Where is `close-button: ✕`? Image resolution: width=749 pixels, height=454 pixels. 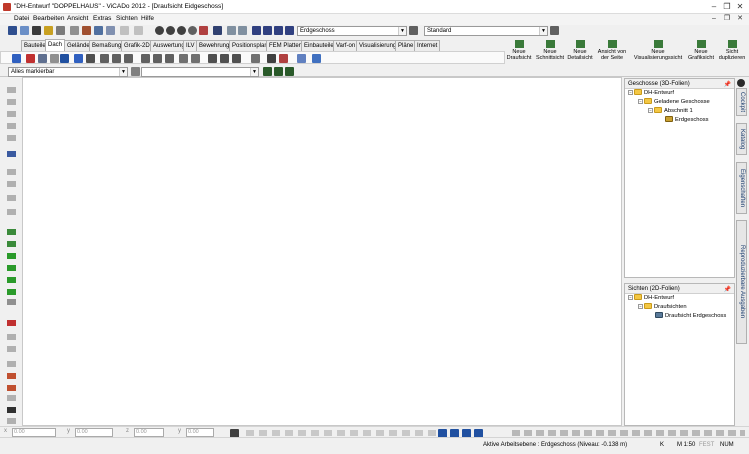
close-button: ✕ is located at coordinates (740, 7).